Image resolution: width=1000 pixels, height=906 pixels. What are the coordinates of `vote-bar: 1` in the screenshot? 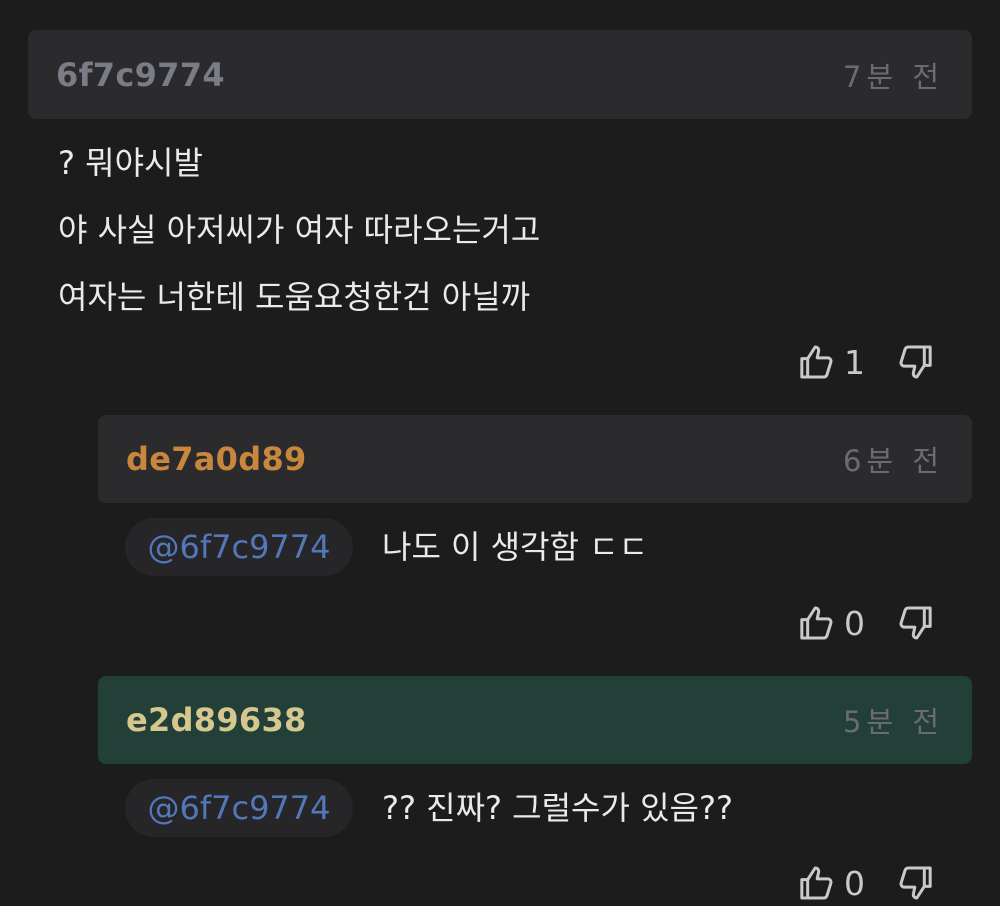 It's located at (866, 362).